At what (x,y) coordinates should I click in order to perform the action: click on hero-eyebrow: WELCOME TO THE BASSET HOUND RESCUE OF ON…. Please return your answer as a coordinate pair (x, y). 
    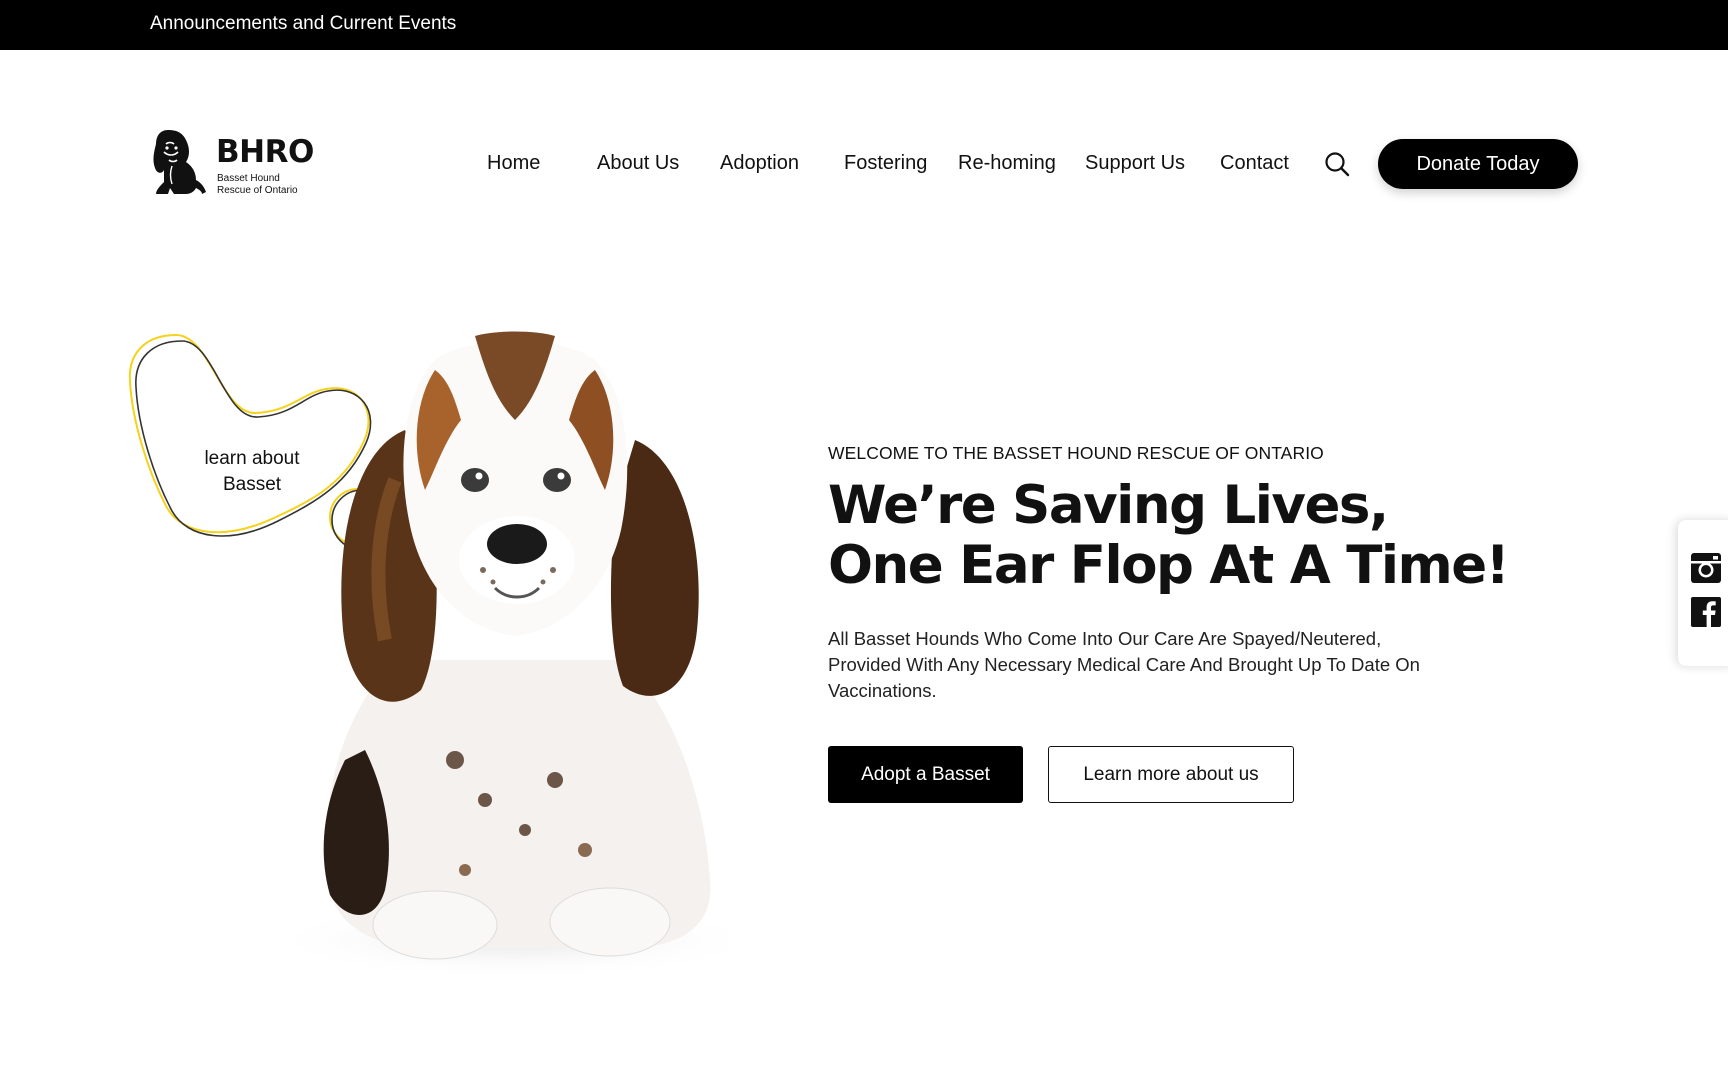
    Looking at the image, I should click on (1076, 453).